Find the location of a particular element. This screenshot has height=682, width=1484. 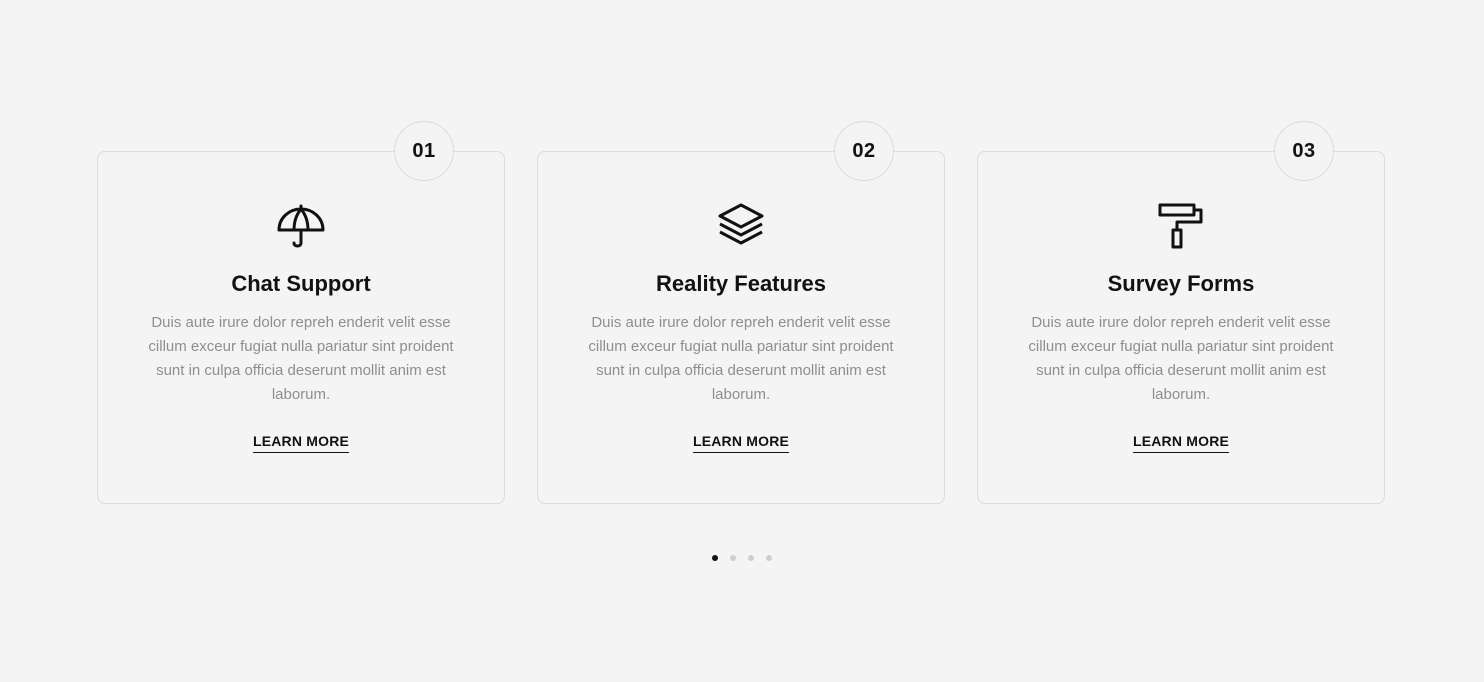

layers-icon is located at coordinates (741, 226).